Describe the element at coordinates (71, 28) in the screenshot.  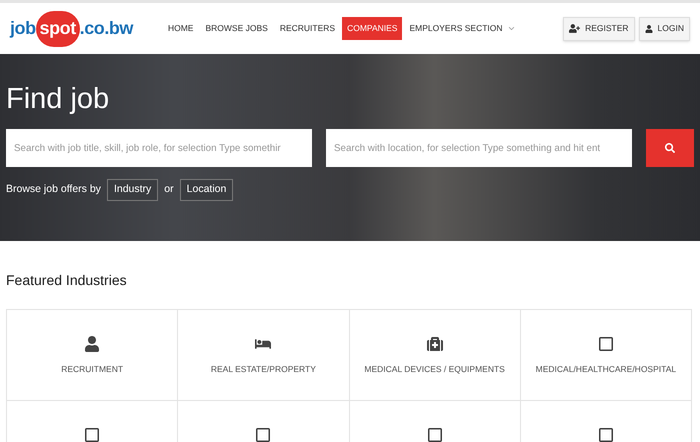
I see `site-logo: job spot .co.bw` at that location.